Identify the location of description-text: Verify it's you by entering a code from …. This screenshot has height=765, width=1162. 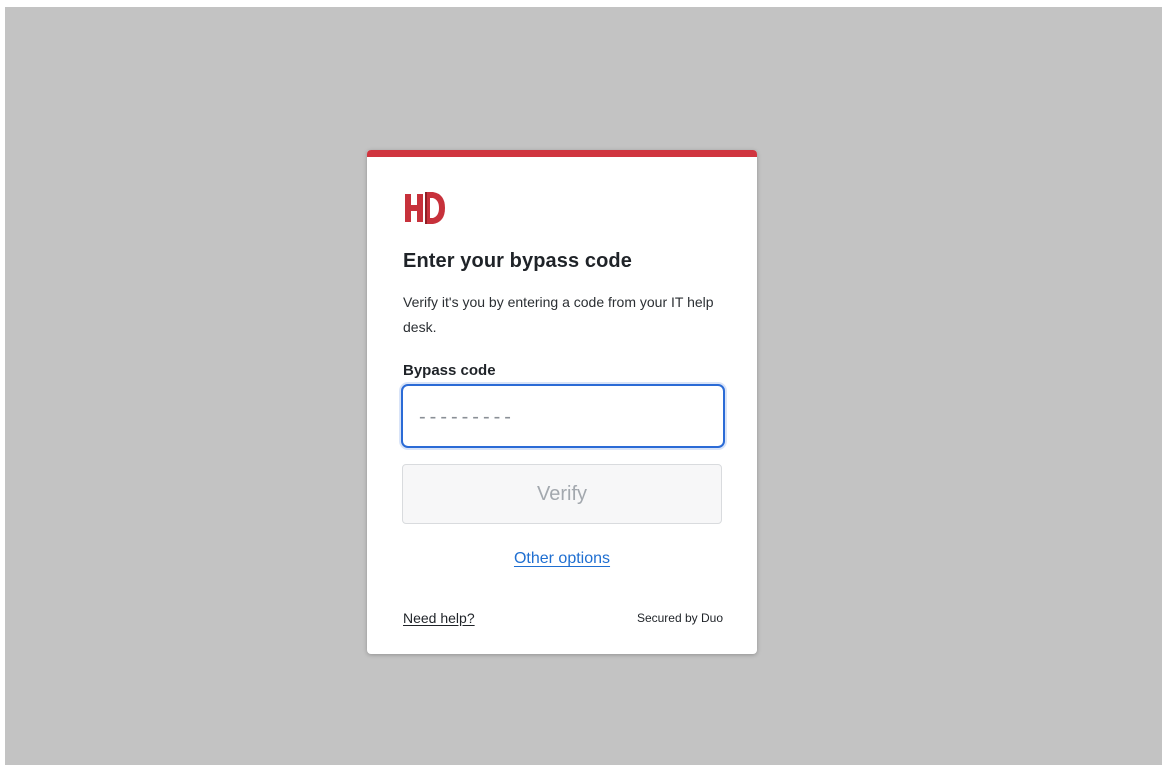
(558, 314).